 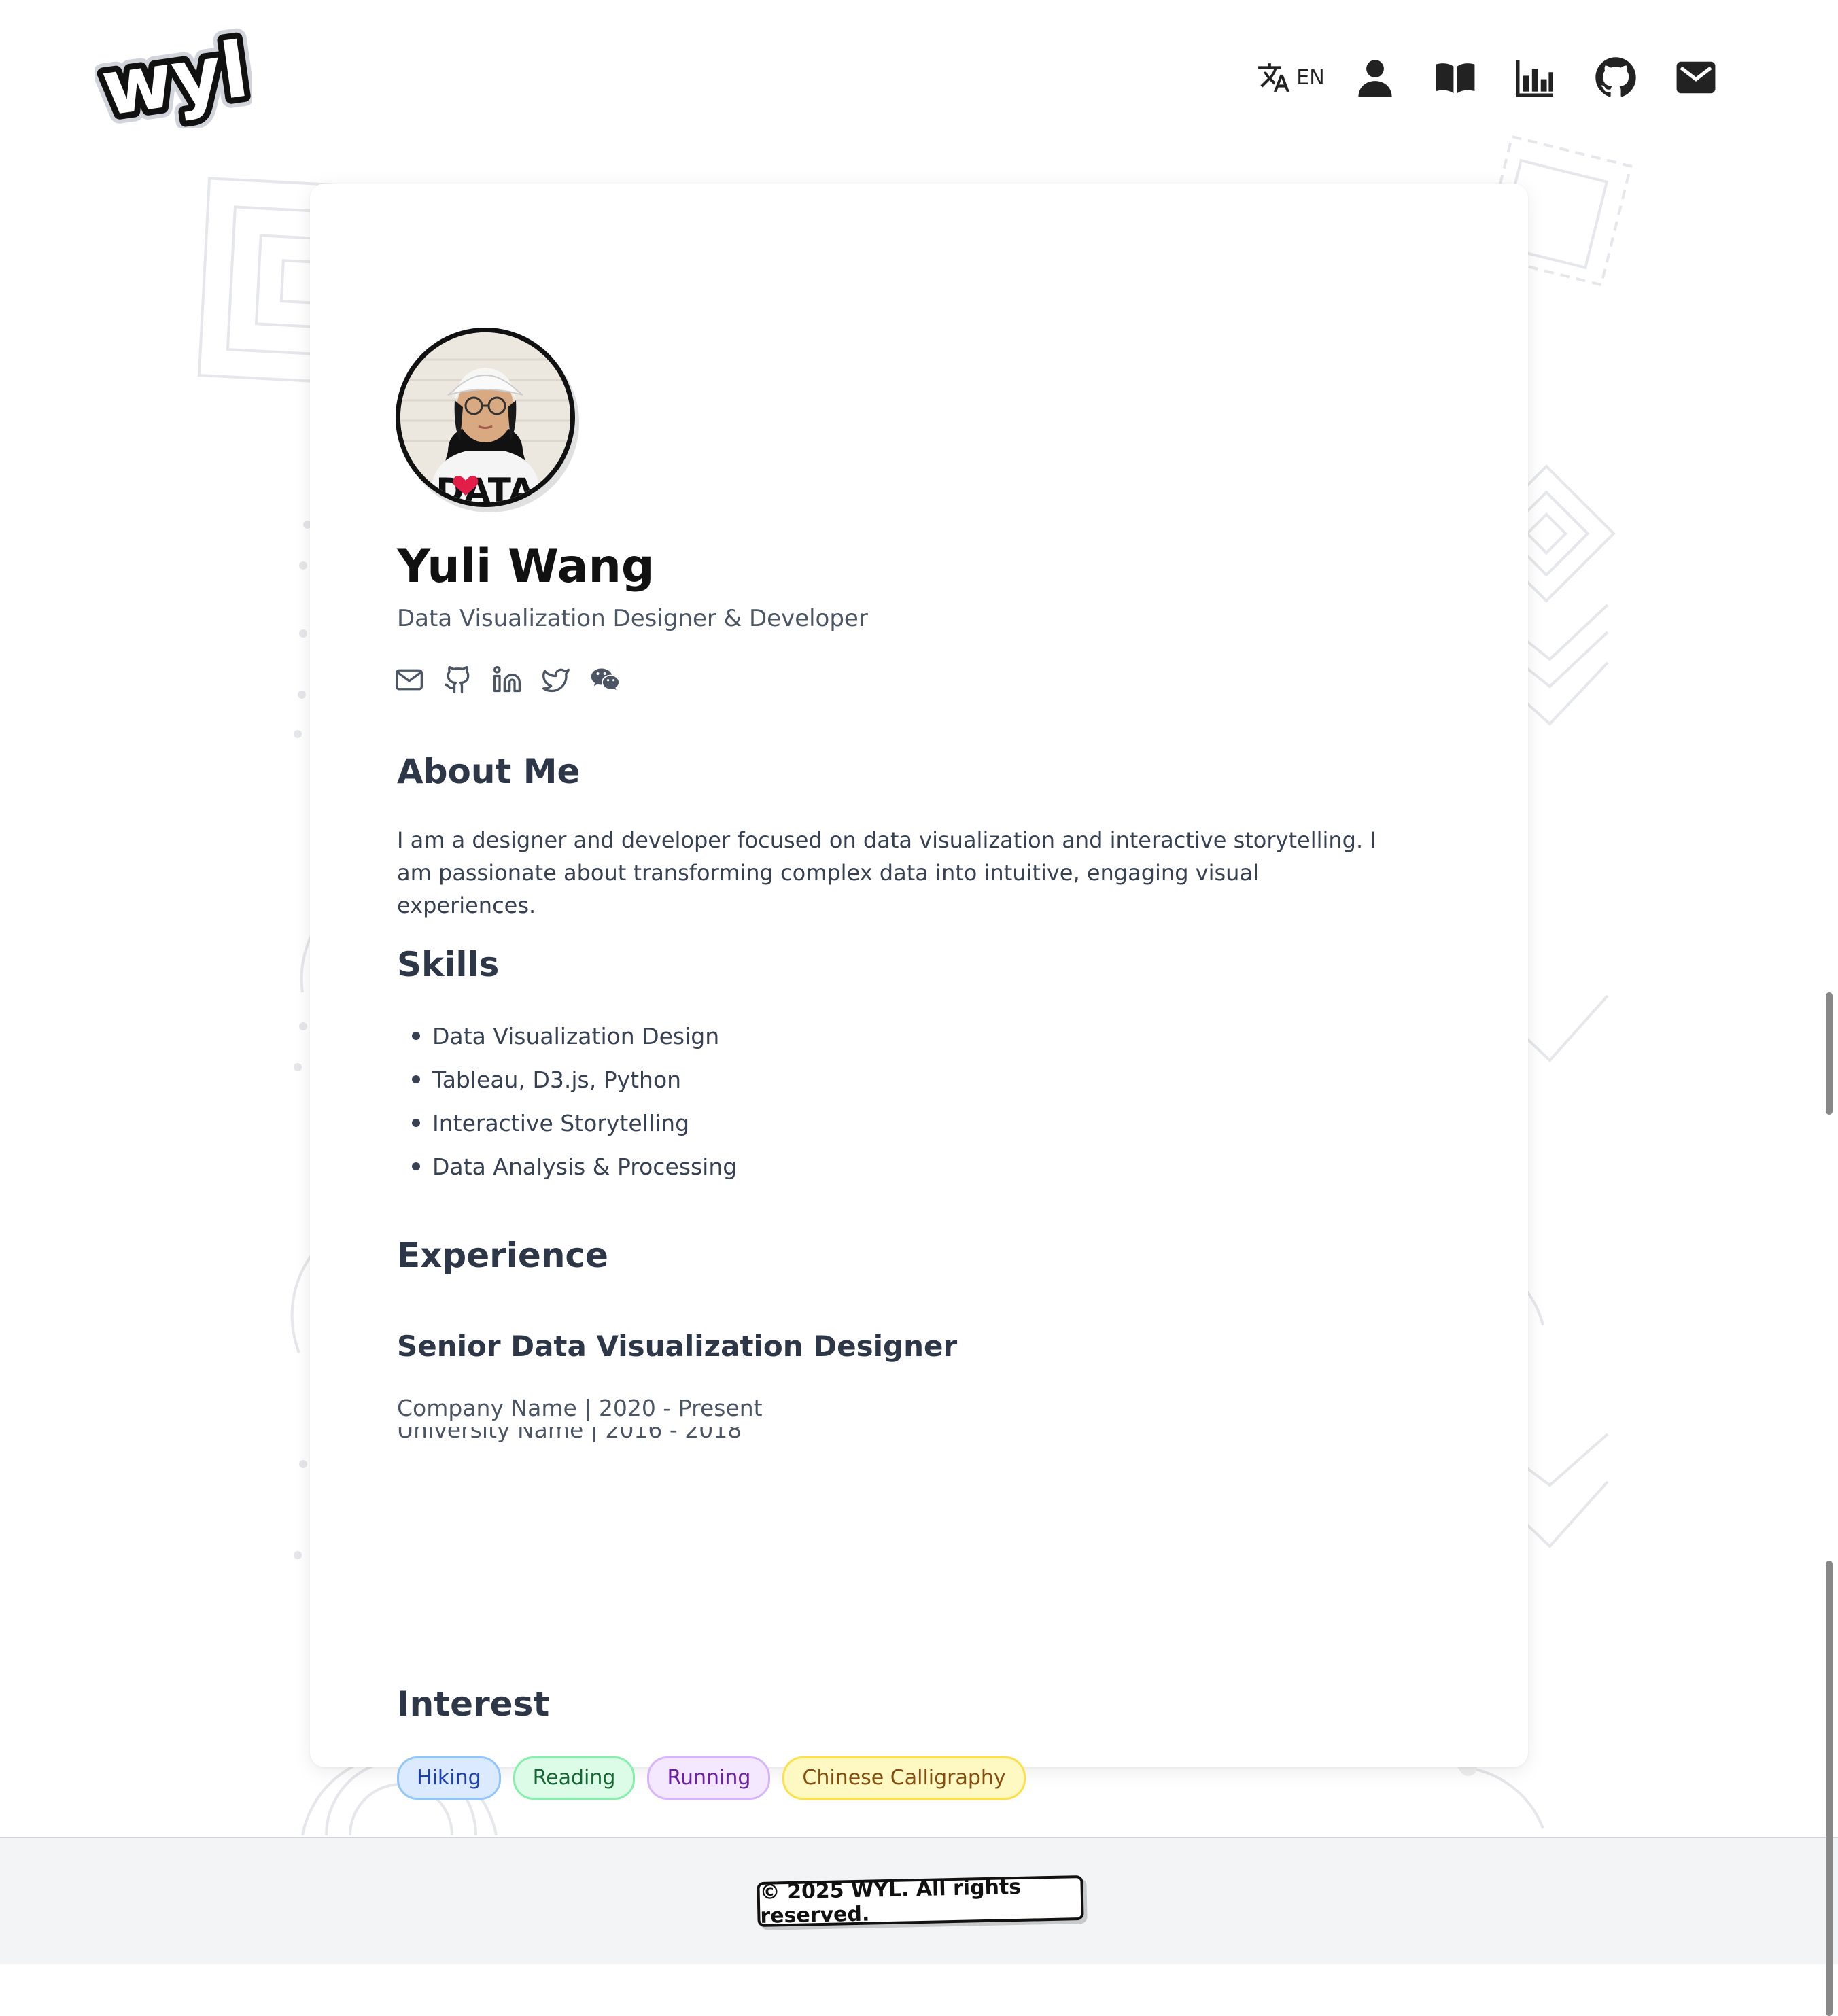 I want to click on scrollbar-thumb, so click(x=1829, y=1053).